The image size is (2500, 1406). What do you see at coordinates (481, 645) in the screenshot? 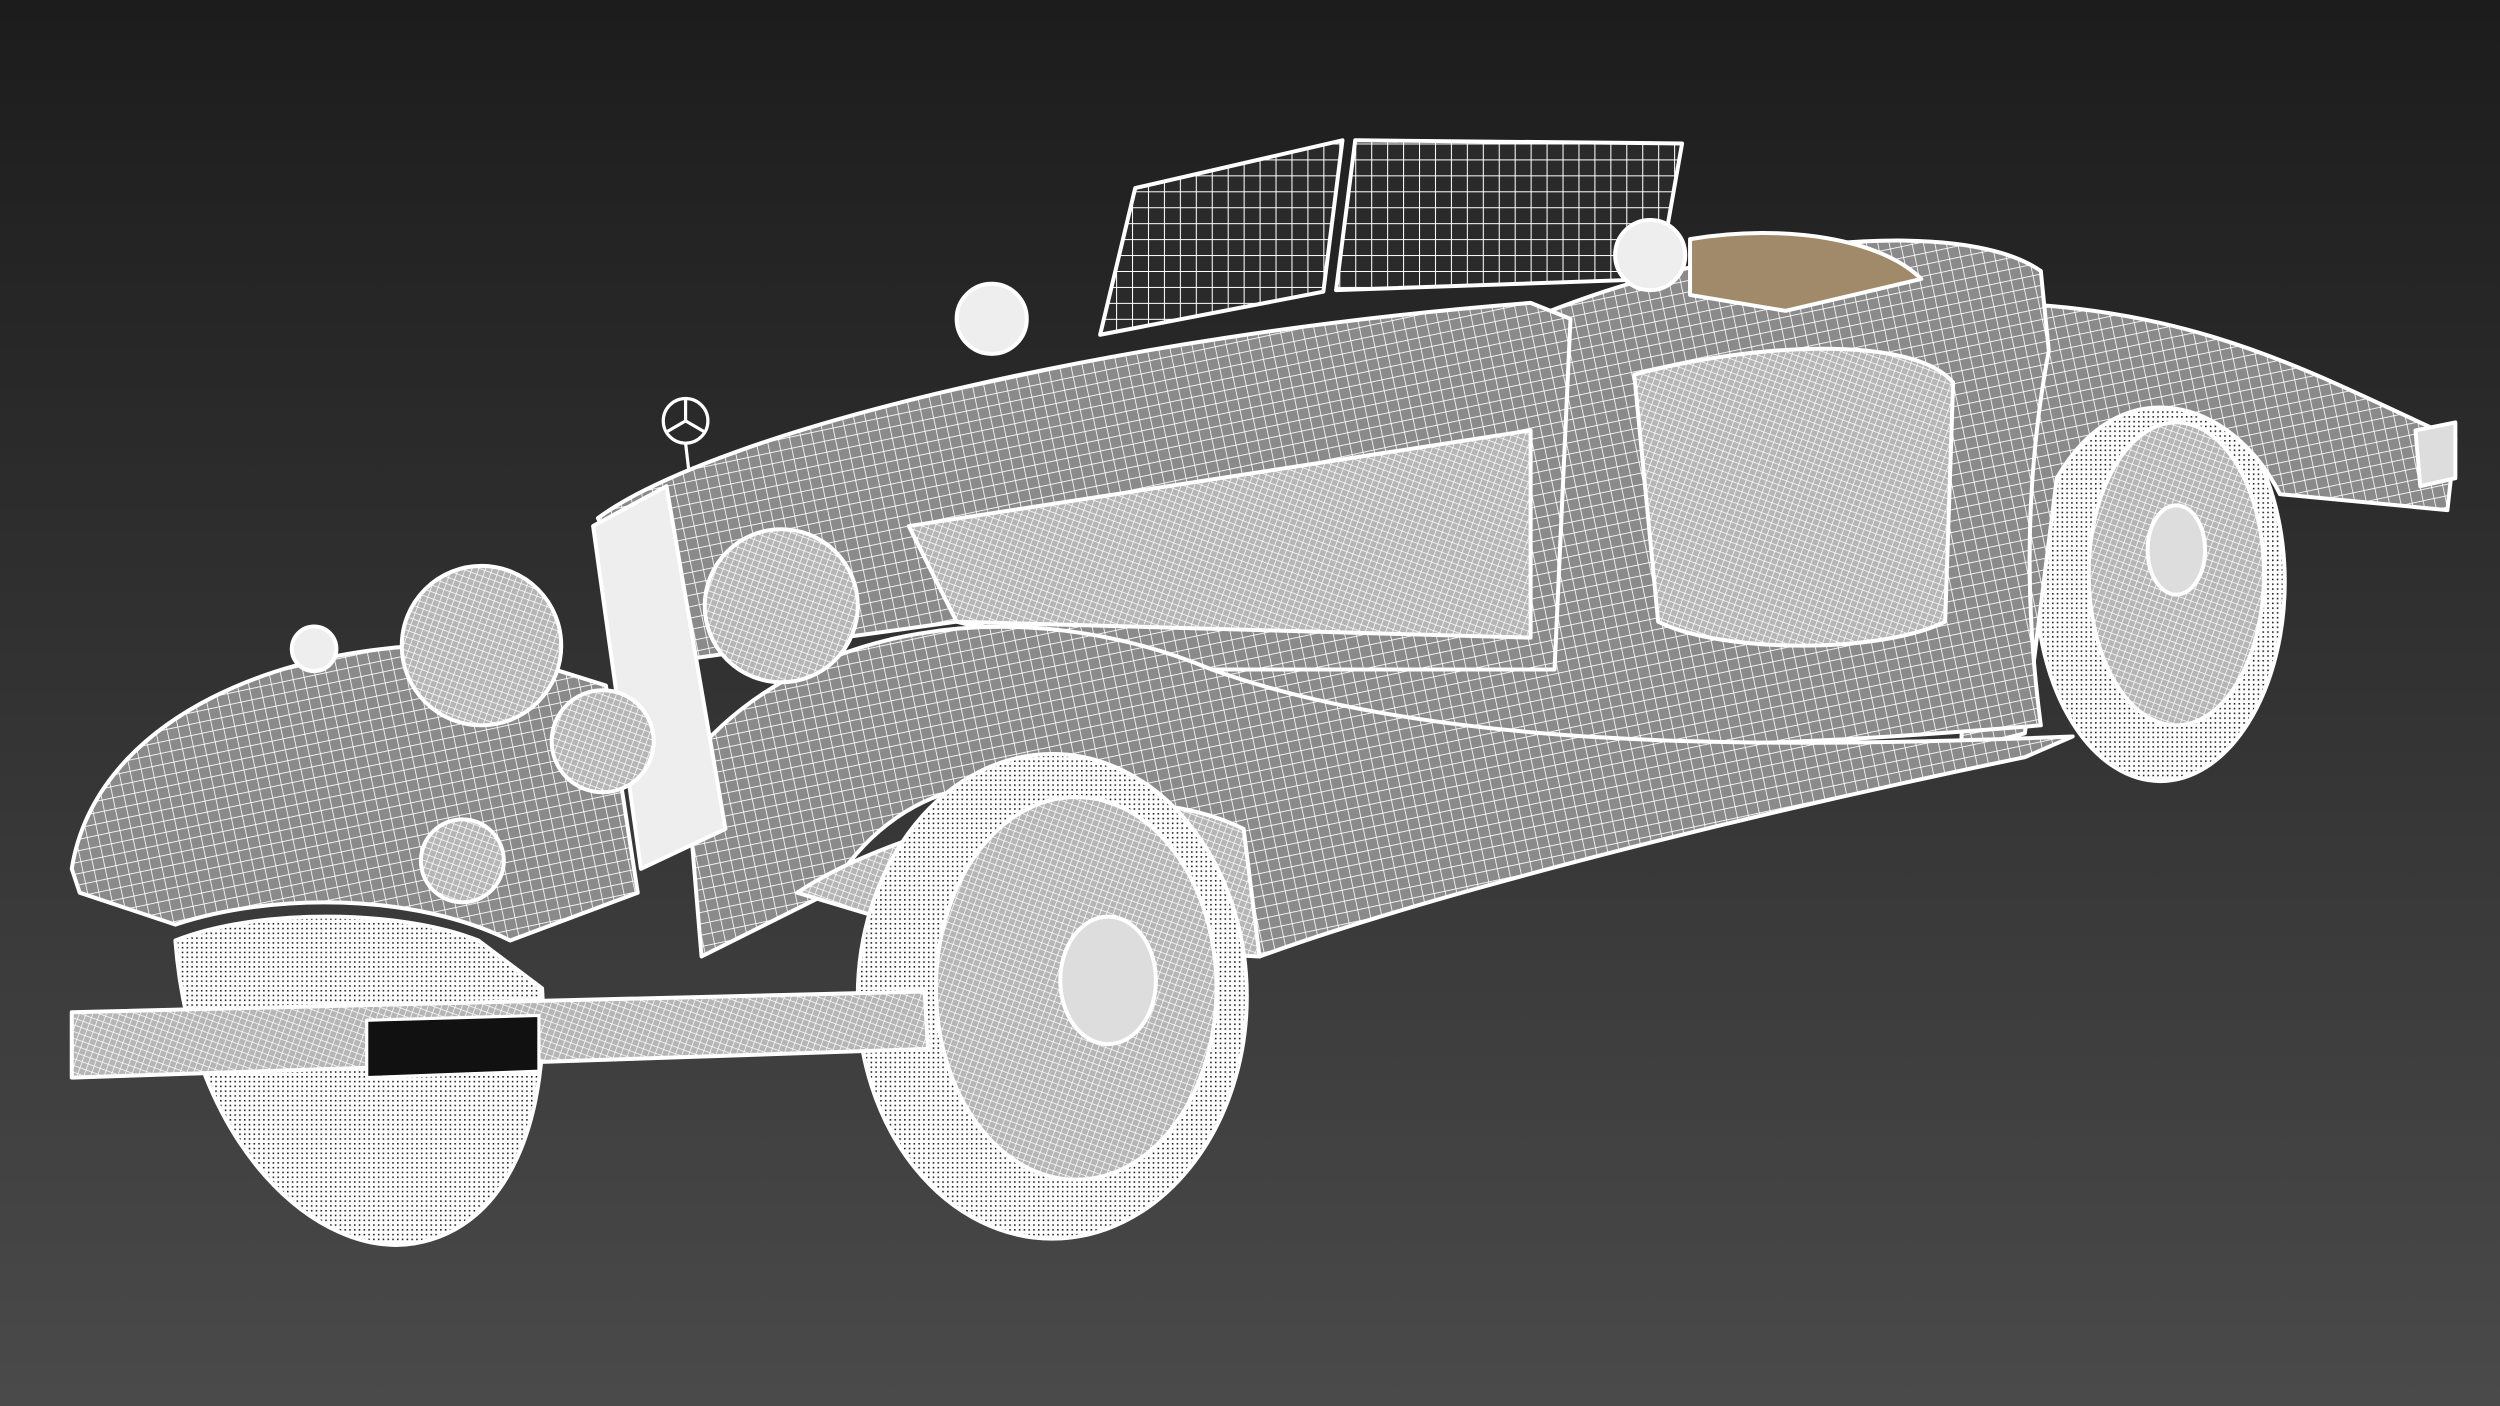
I see `headlight-left` at bounding box center [481, 645].